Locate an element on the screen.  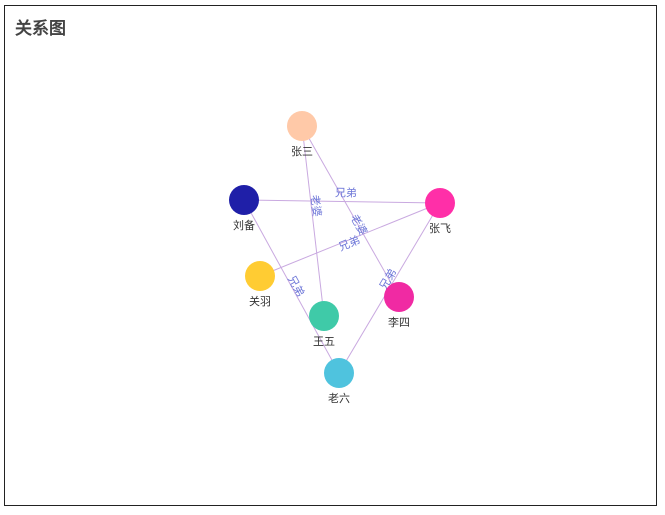
node-zhangsan: 张三 is located at coordinates (302, 134).